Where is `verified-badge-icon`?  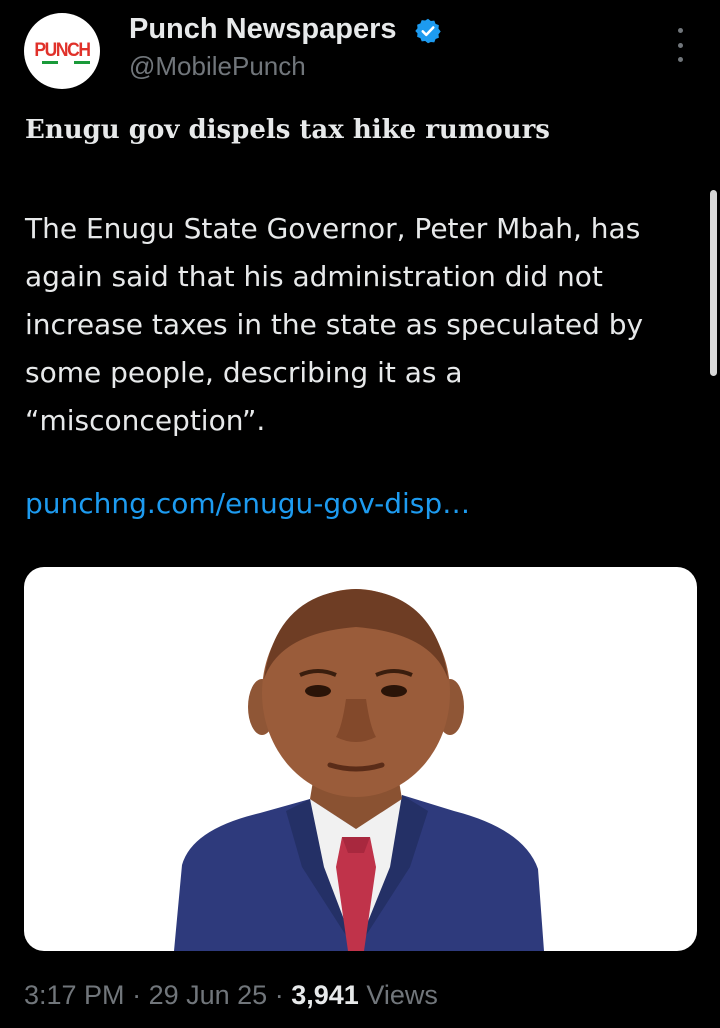
verified-badge-icon is located at coordinates (428, 31).